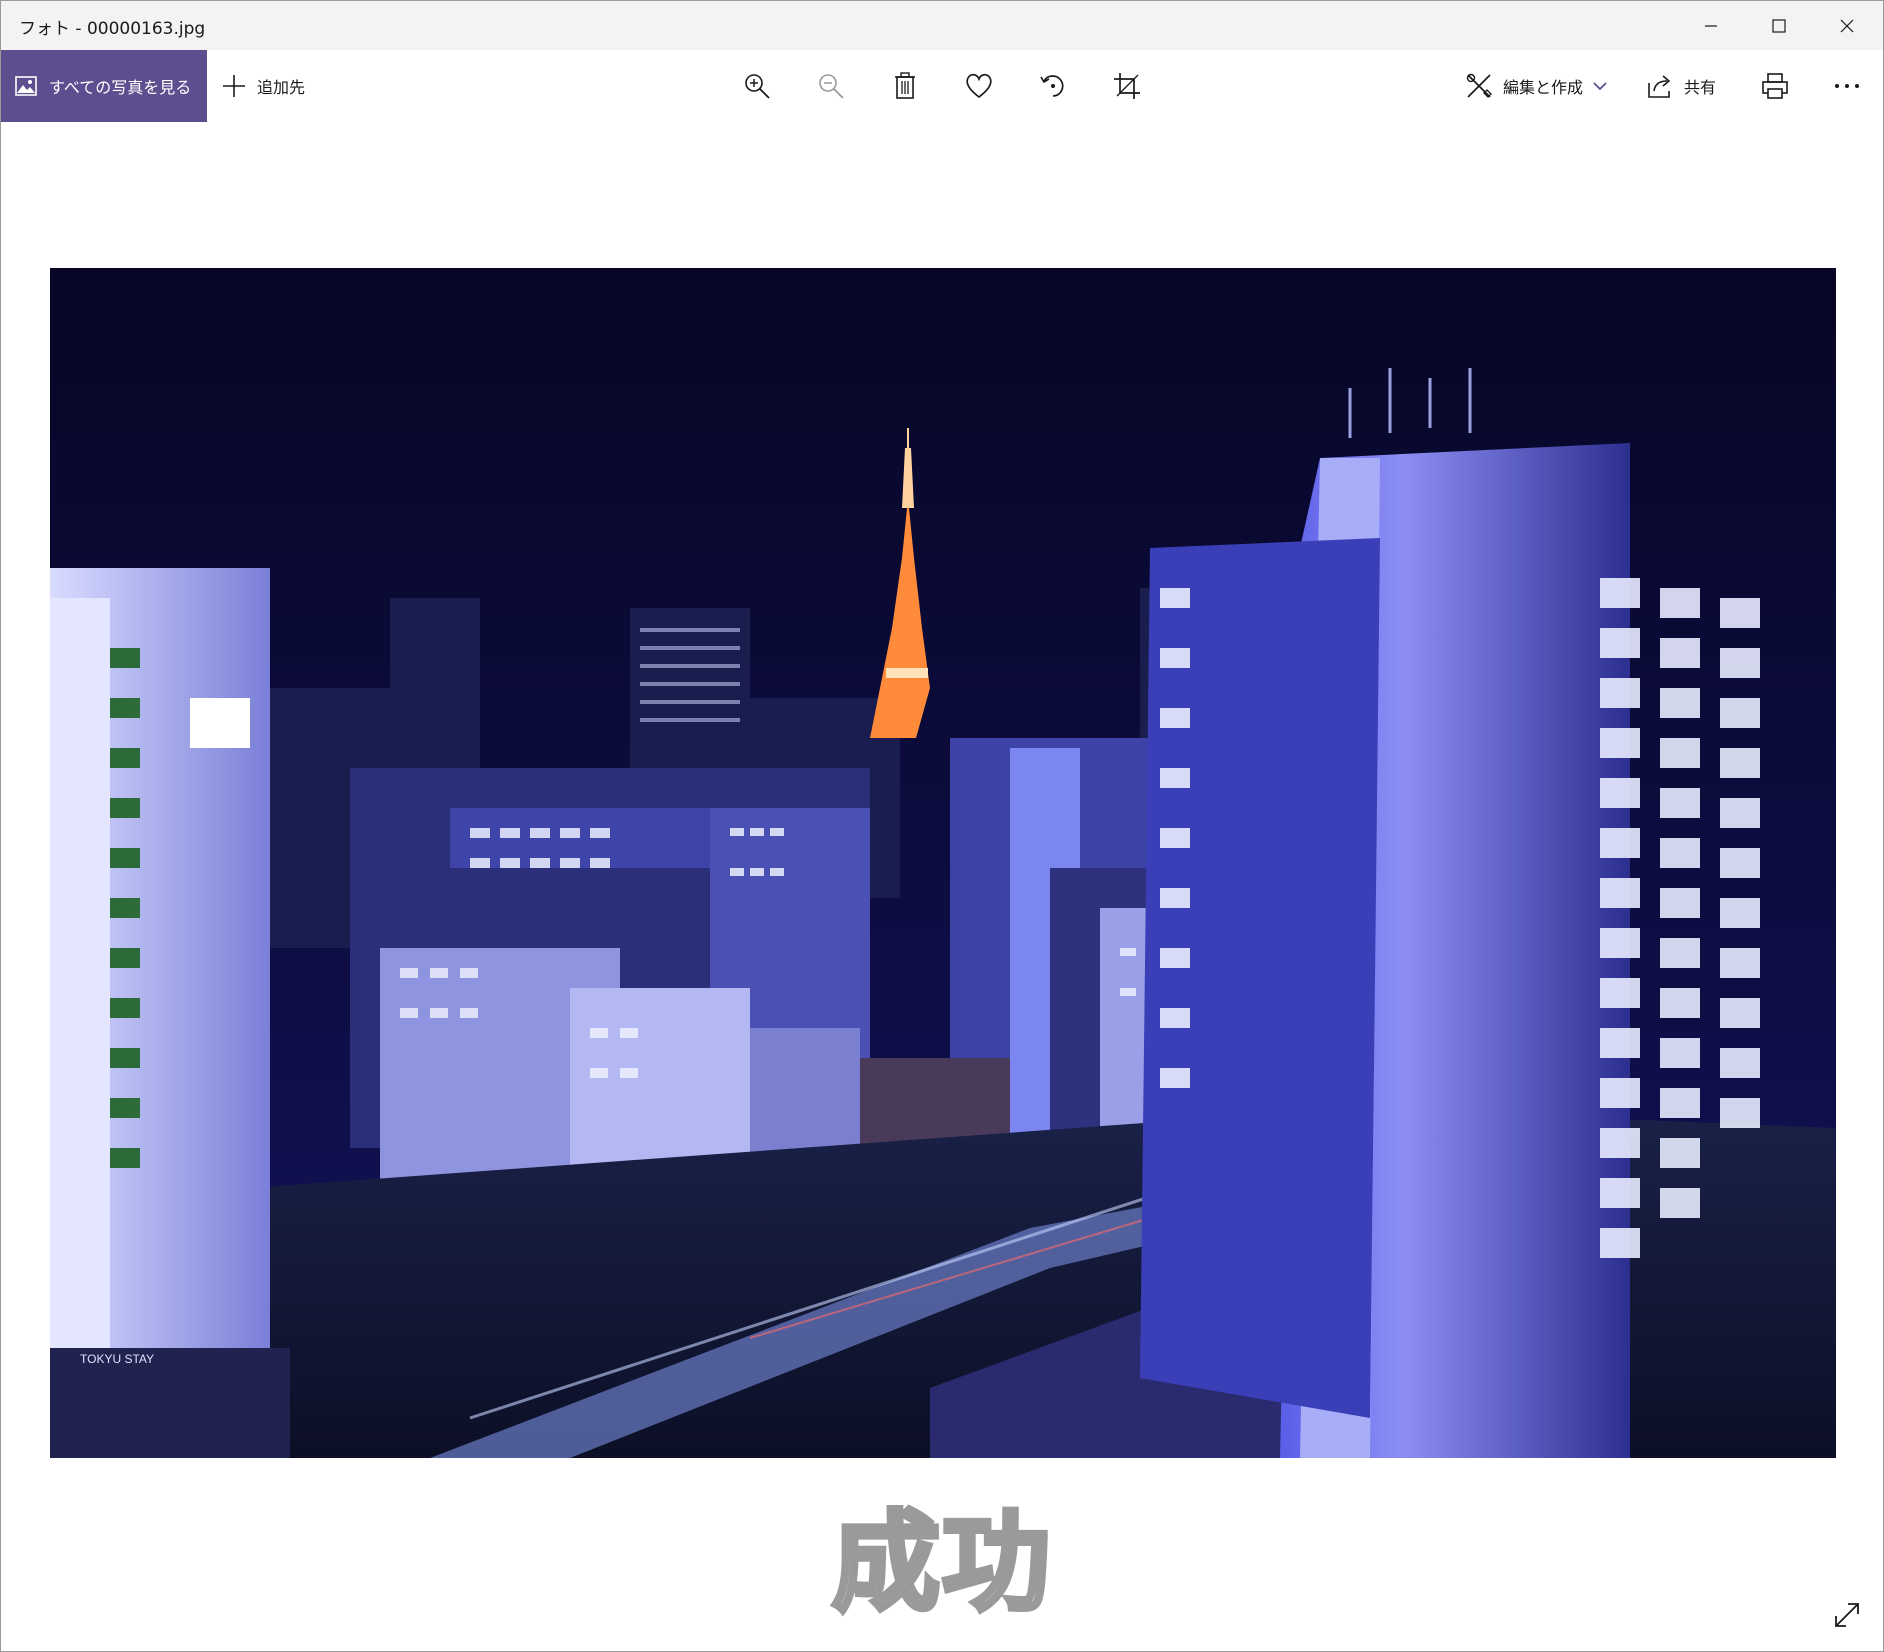  Describe the element at coordinates (120, 87) in the screenshot. I see `see-all-photos-label: すべての写真を見る` at that location.